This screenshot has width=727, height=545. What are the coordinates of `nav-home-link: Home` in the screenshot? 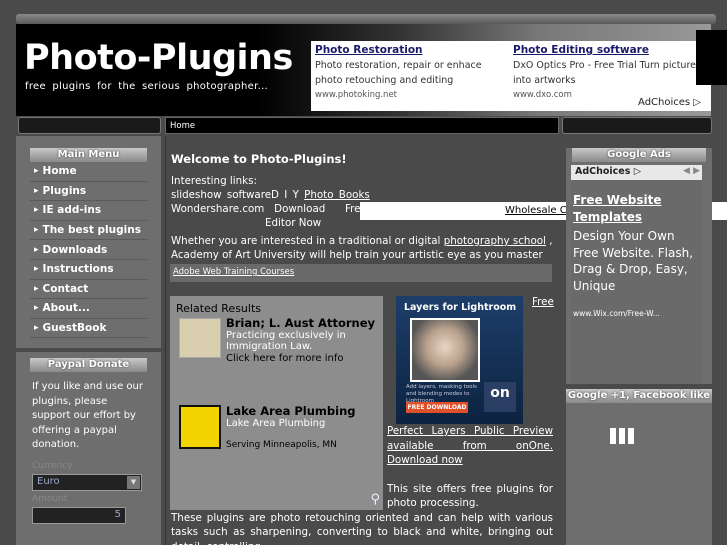 It's located at (182, 126).